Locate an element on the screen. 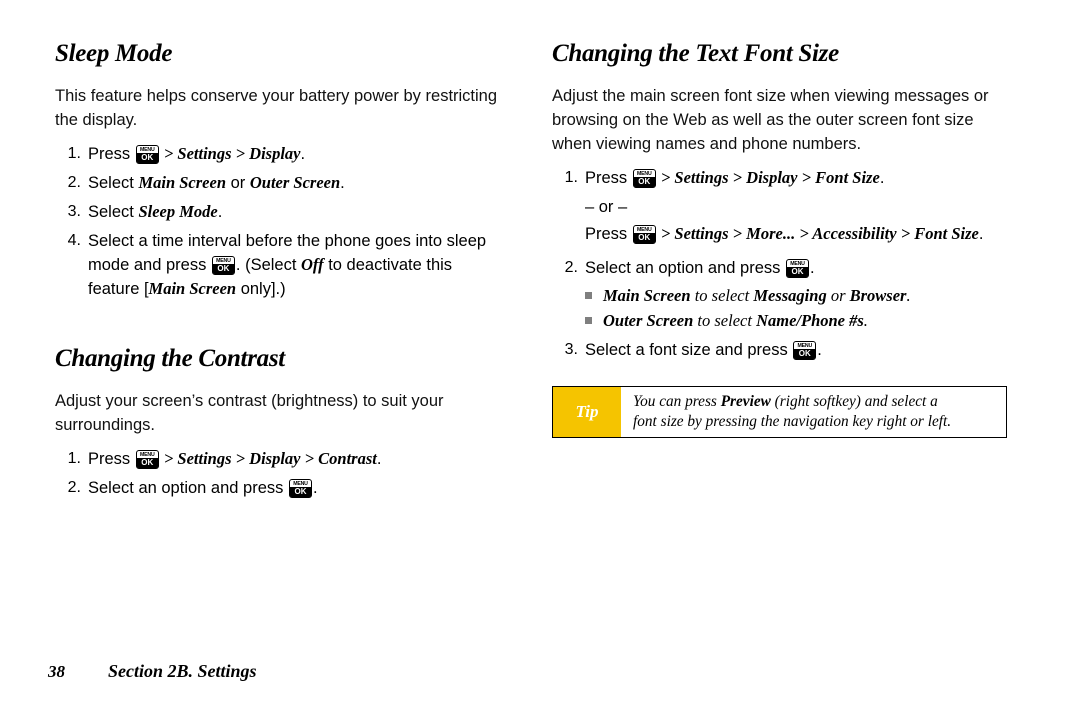 This screenshot has height=720, width=1080. or-separator: – or – is located at coordinates (606, 207).